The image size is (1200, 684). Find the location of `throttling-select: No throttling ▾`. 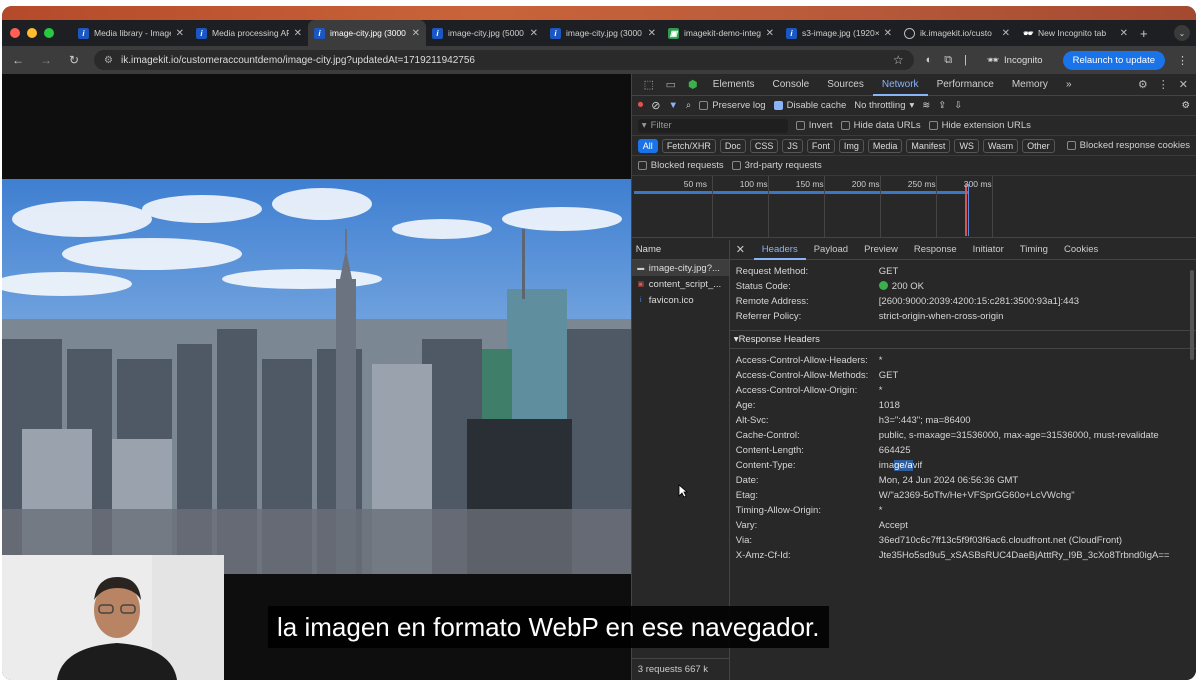

throttling-select: No throttling ▾ is located at coordinates (884, 105).